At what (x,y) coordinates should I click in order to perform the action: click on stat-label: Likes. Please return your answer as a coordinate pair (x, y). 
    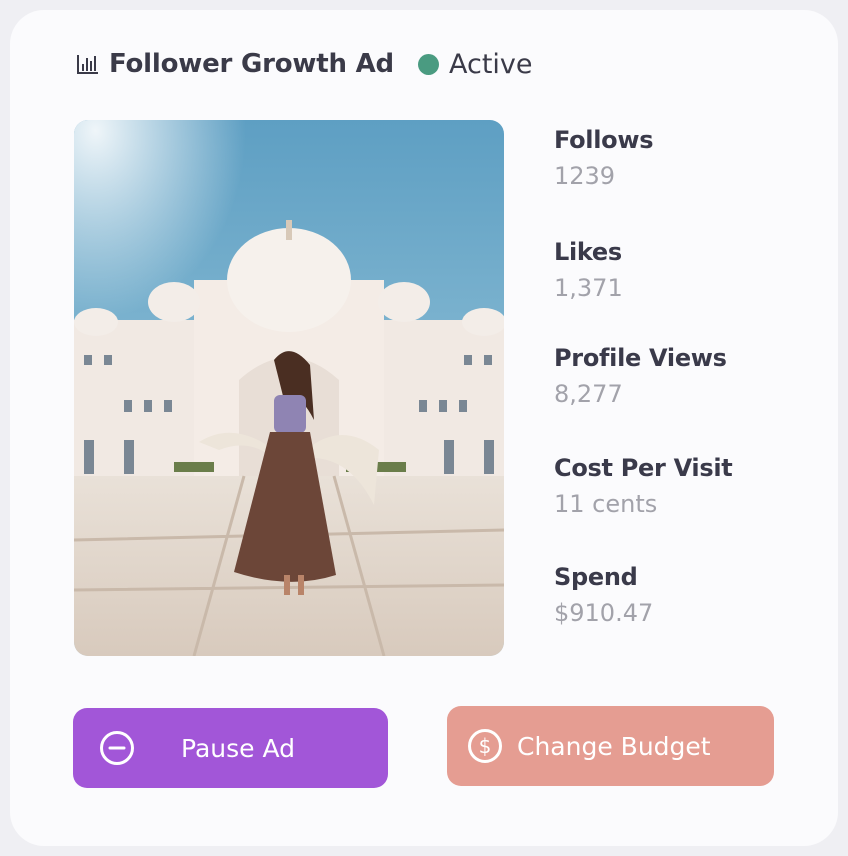
    Looking at the image, I should click on (588, 252).